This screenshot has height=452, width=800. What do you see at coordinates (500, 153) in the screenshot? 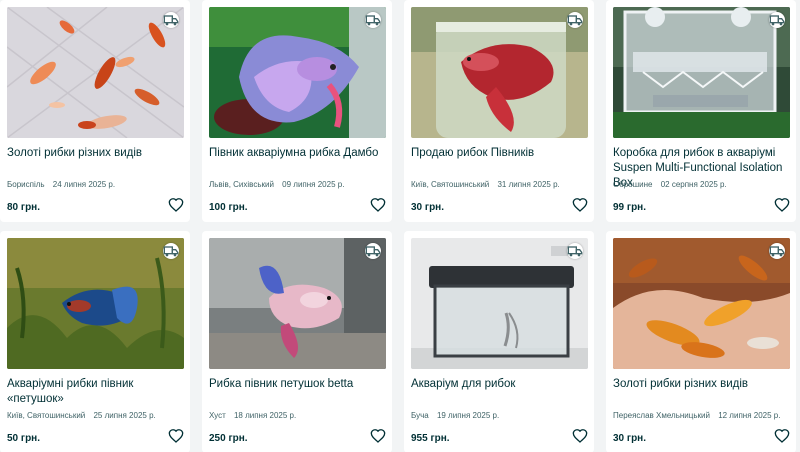
I see `listing-title: Продаю рибок Півників` at bounding box center [500, 153].